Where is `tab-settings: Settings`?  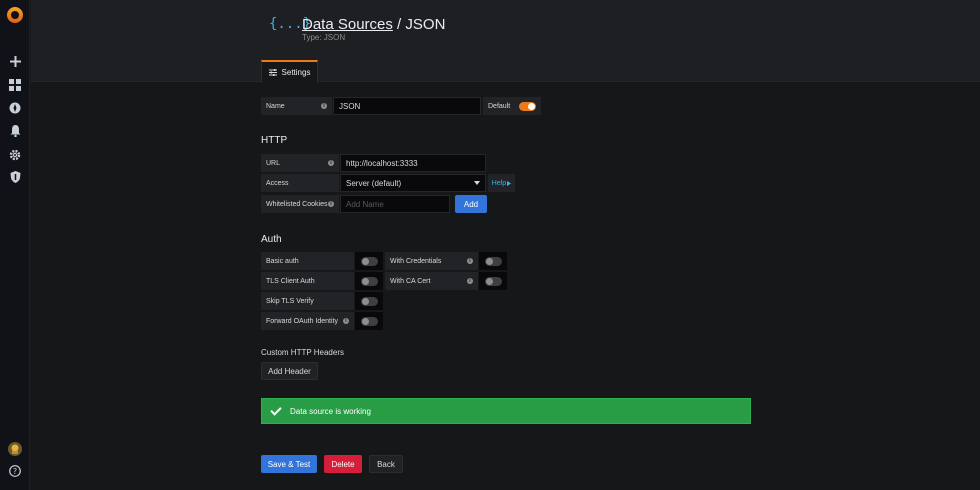 tab-settings: Settings is located at coordinates (289, 71).